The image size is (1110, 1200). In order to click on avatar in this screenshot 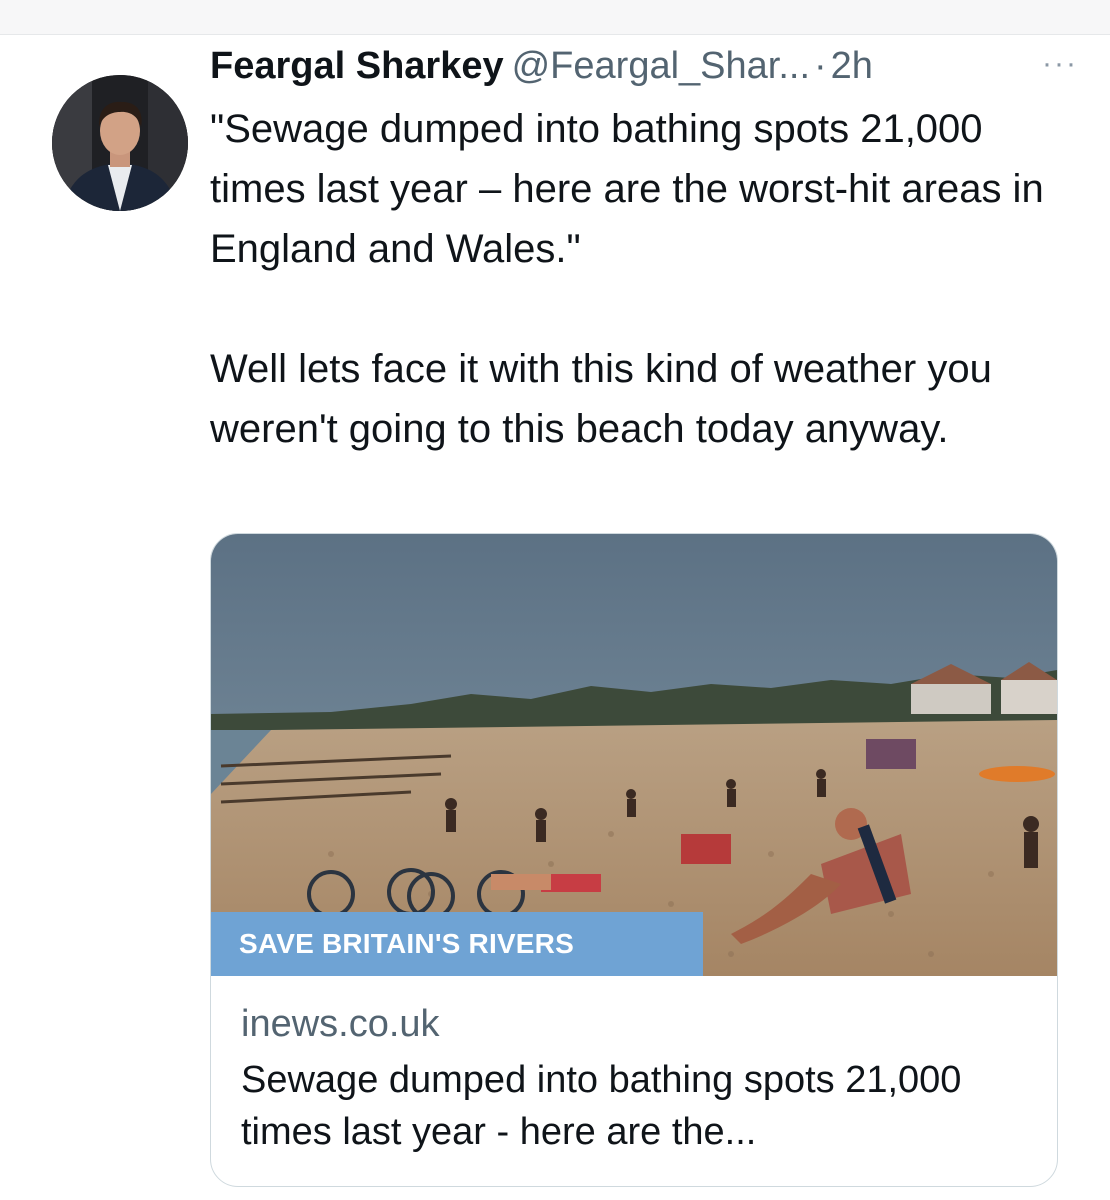, I will do `click(120, 143)`.